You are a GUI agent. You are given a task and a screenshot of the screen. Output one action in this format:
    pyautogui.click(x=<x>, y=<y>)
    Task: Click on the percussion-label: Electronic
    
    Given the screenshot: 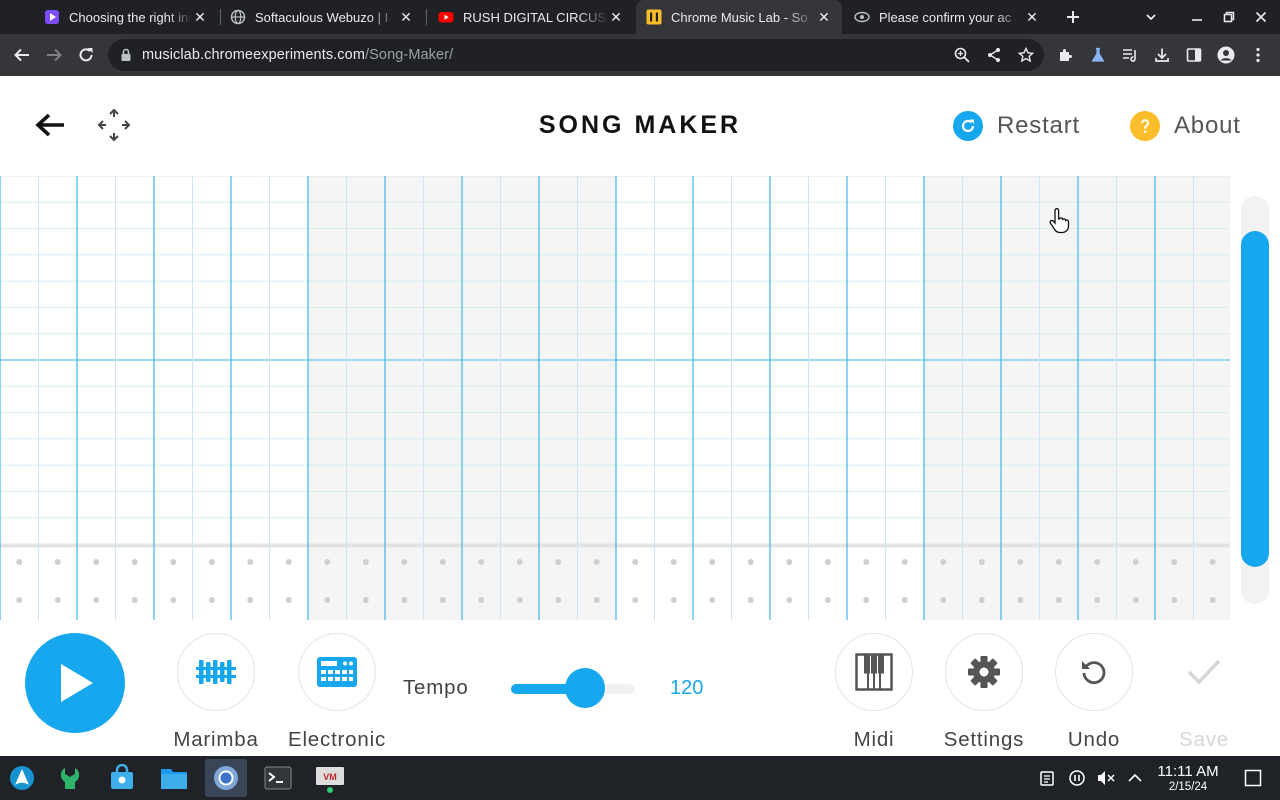 What is the action you would take?
    pyautogui.click(x=336, y=739)
    